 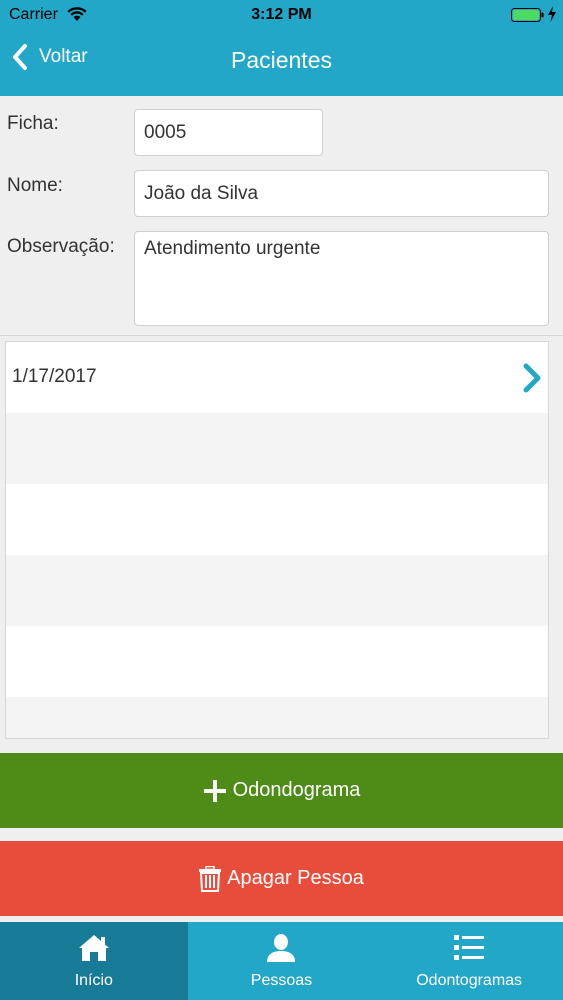 I want to click on person-icon, so click(x=281, y=948).